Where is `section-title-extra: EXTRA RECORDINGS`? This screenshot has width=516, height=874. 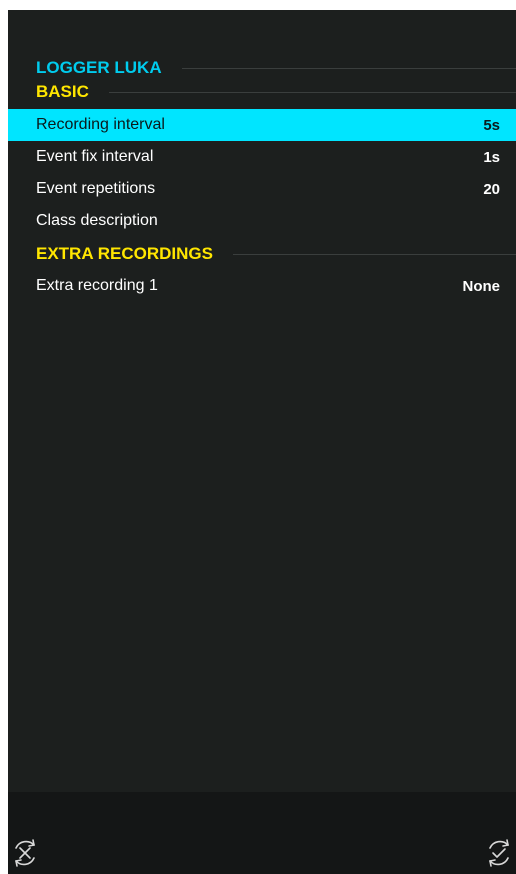
section-title-extra: EXTRA RECORDINGS is located at coordinates (124, 253).